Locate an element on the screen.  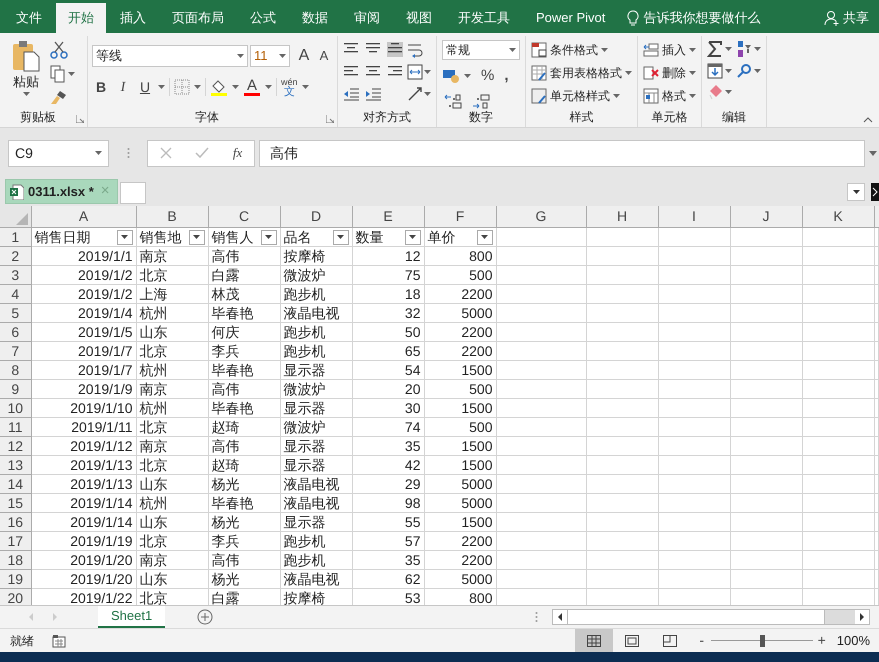
scroll-left-icon is located at coordinates (560, 617).